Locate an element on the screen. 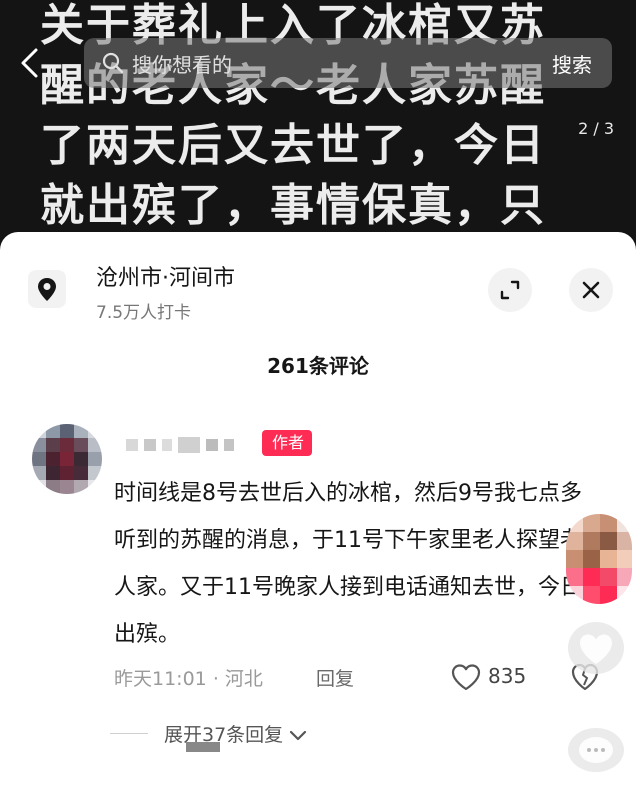  search-button: 搜索 is located at coordinates (572, 63).